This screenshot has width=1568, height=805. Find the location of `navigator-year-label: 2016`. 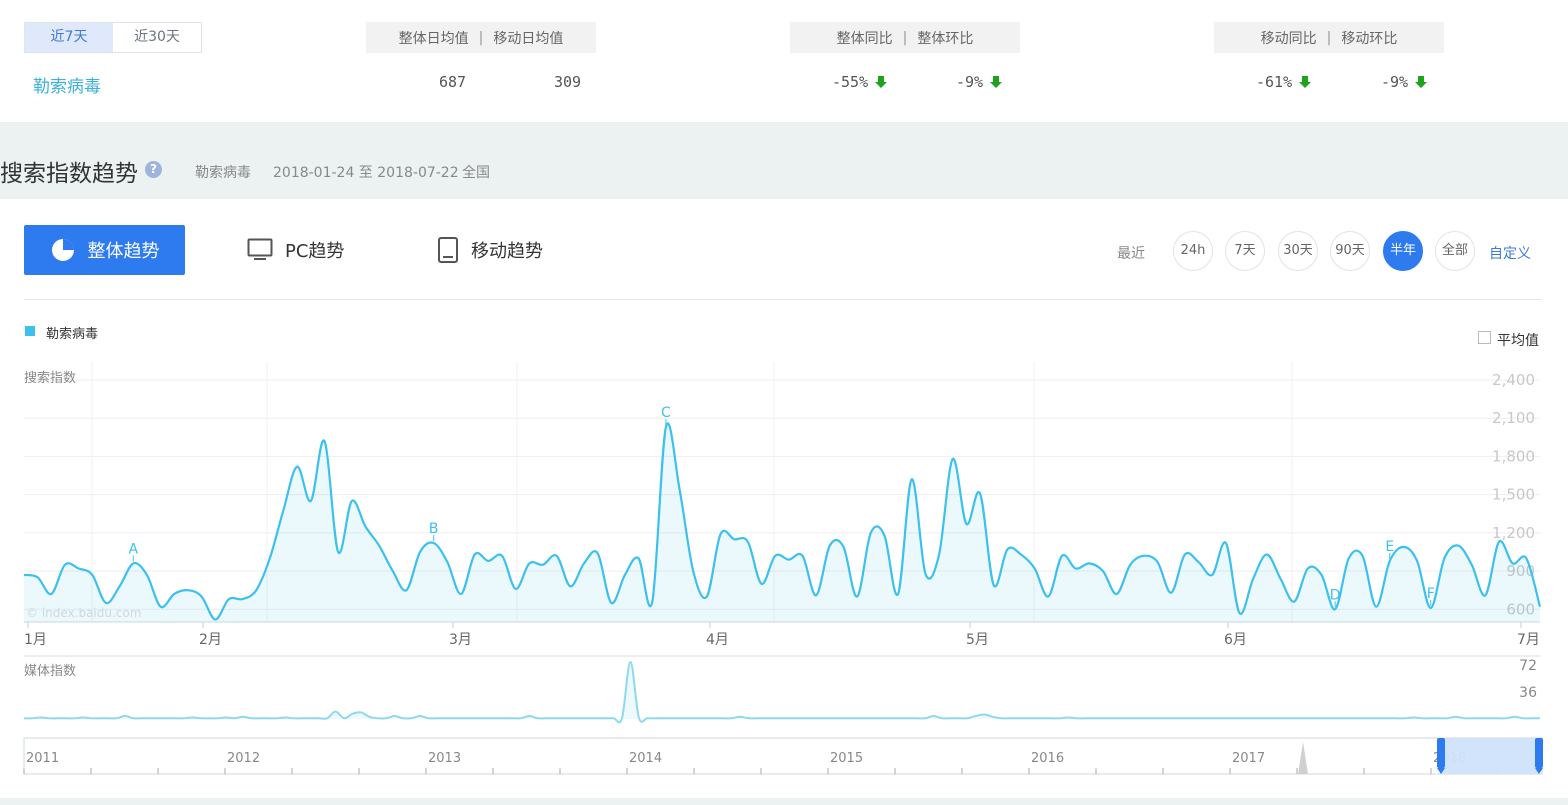

navigator-year-label: 2016 is located at coordinates (1047, 758).